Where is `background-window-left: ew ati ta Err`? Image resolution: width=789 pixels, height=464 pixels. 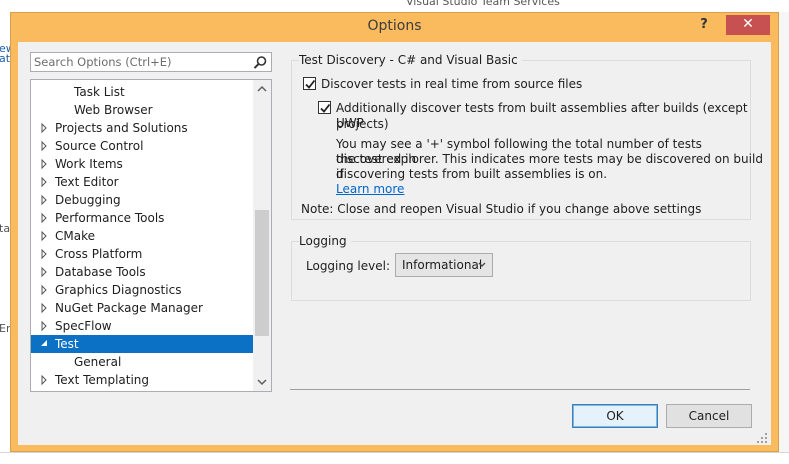
background-window-left: ew ati ta Err is located at coordinates (7, 238).